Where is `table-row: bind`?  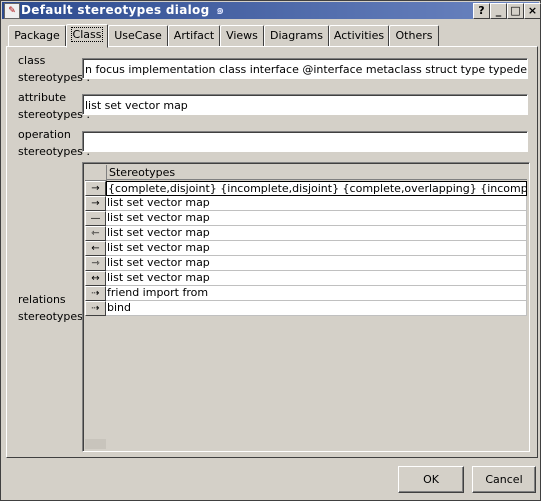
table-row: bind is located at coordinates (316, 308).